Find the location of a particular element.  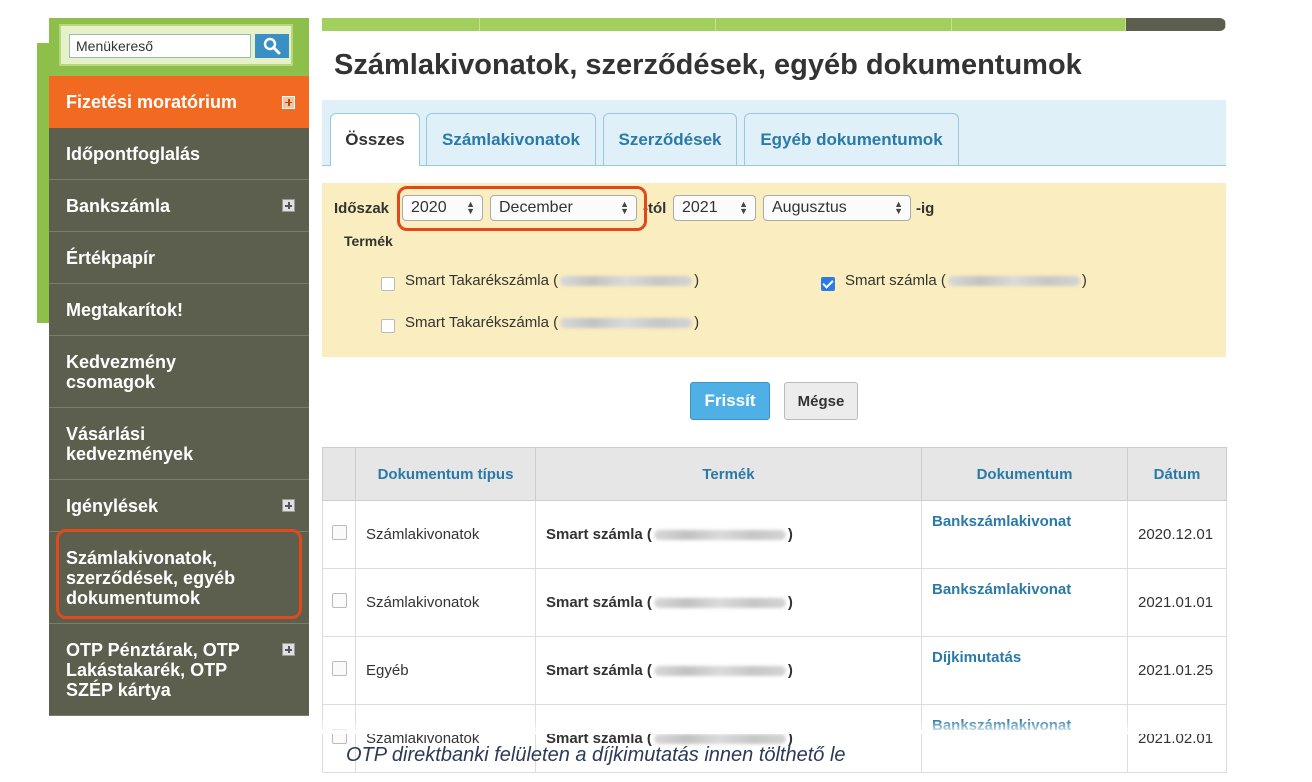

tab-osszes: Összes is located at coordinates (375, 139).